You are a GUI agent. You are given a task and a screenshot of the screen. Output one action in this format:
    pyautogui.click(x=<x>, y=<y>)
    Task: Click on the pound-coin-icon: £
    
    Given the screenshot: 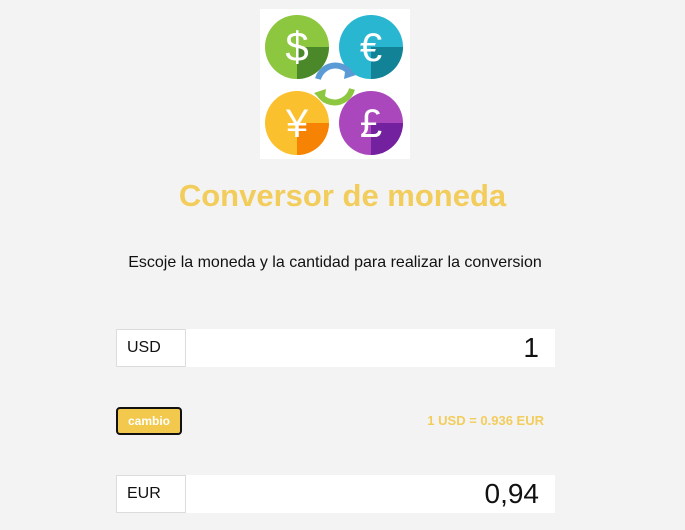 What is the action you would take?
    pyautogui.click(x=371, y=123)
    